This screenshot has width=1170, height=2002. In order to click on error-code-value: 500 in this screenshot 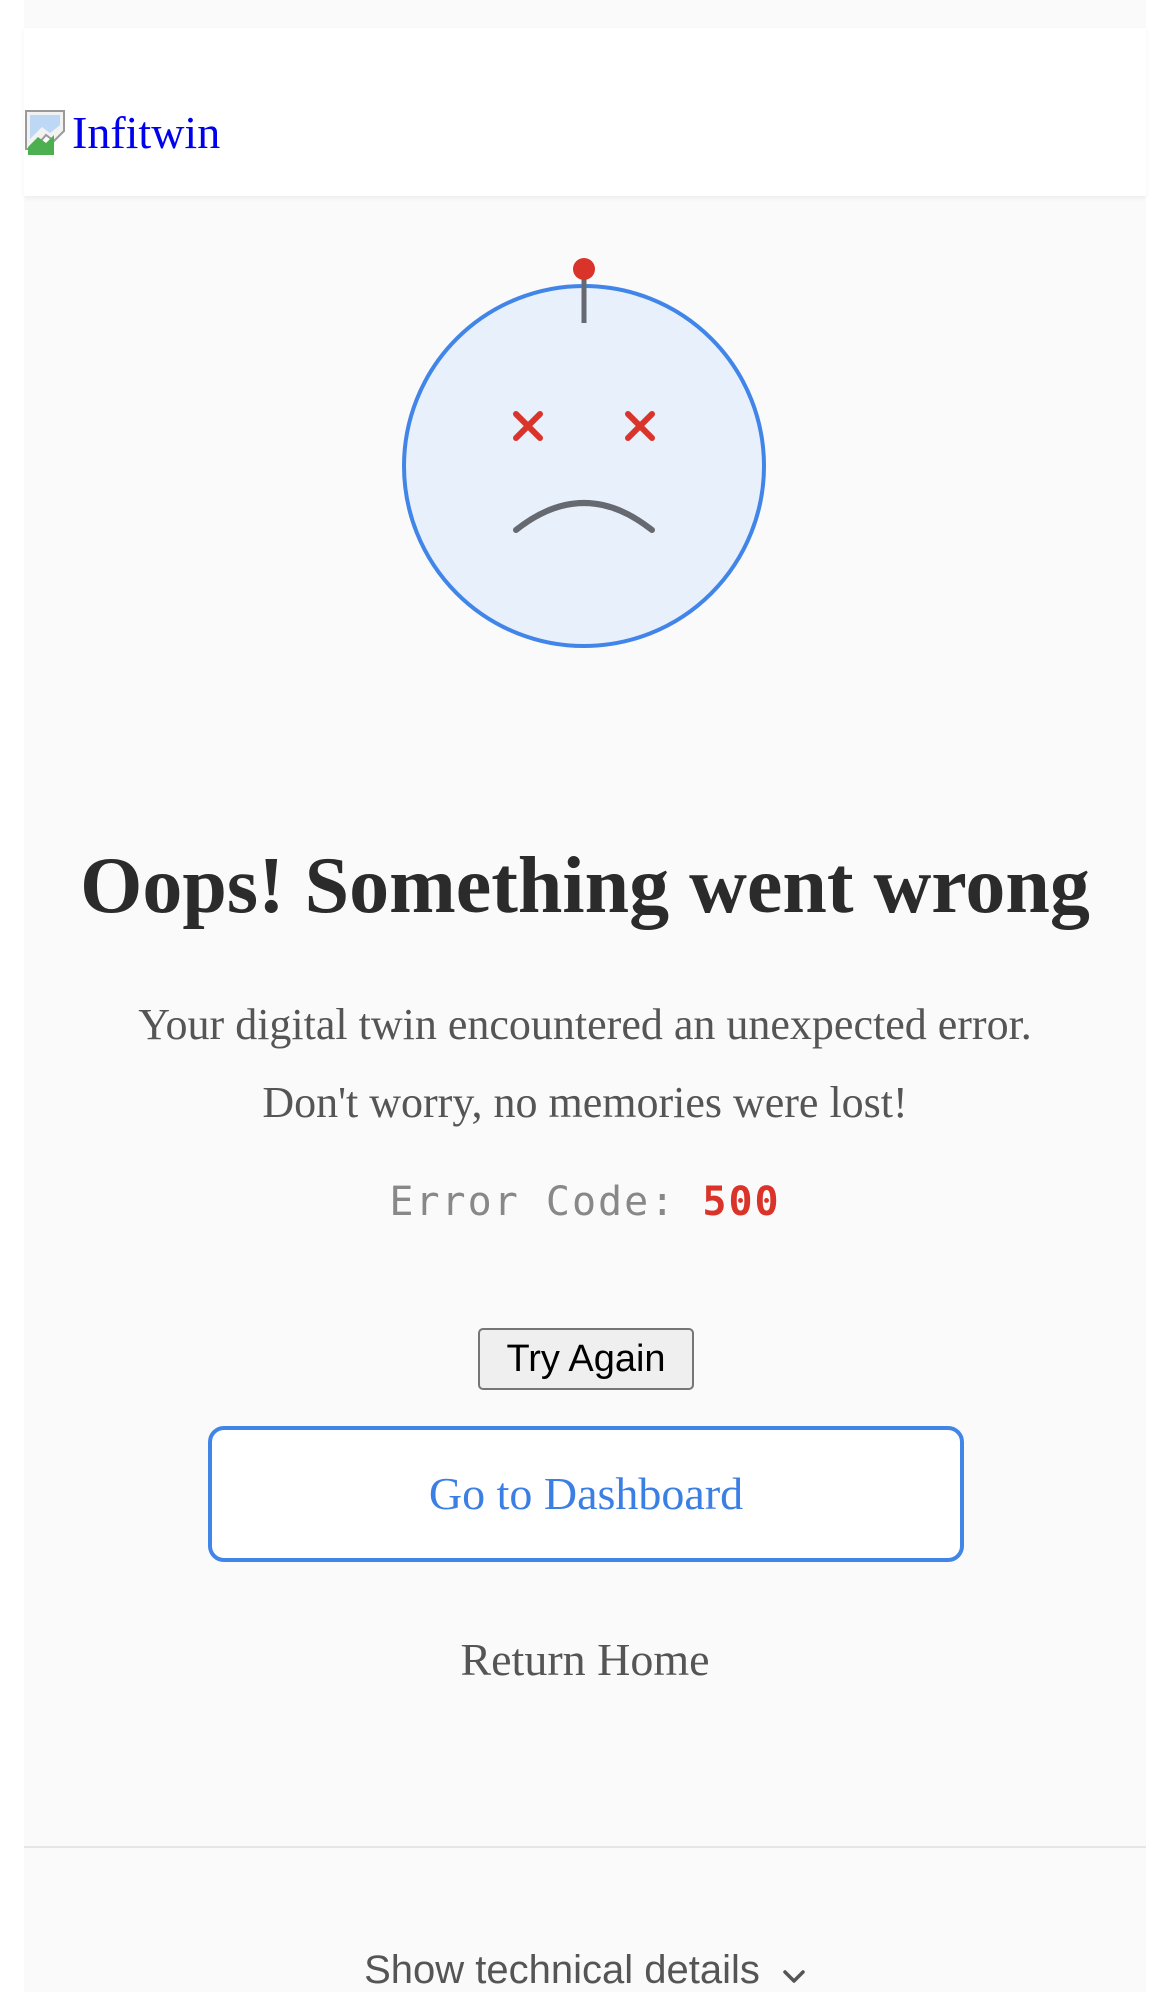, I will do `click(741, 1202)`.